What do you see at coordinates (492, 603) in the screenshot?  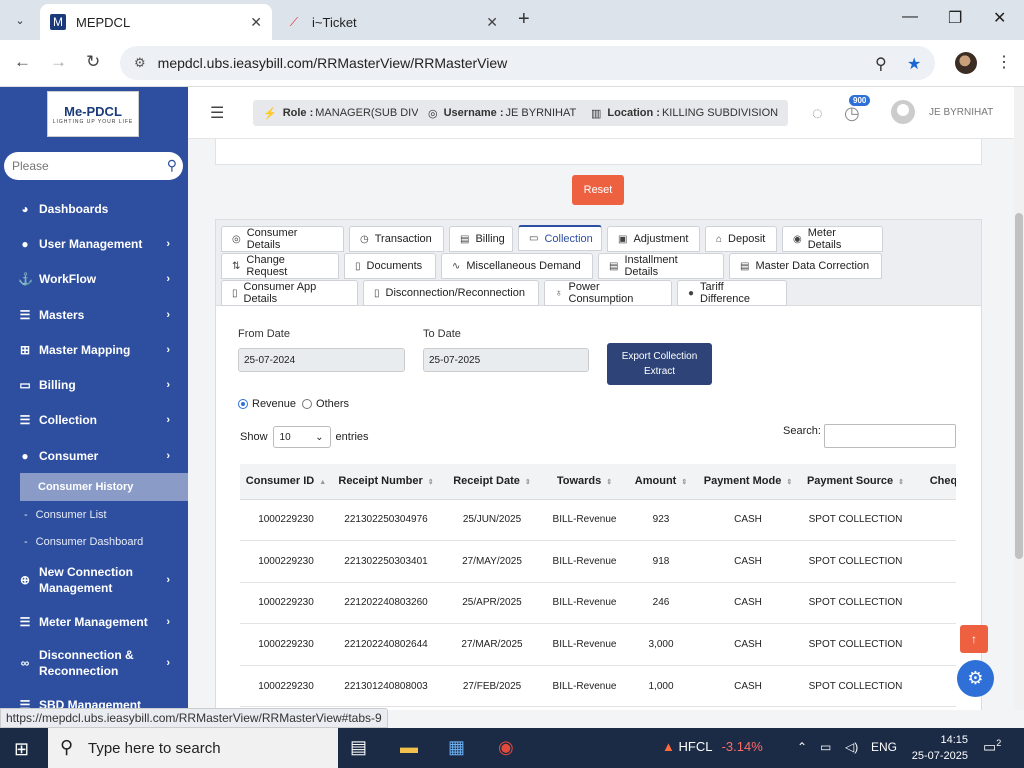 I see `table-cell: 25/APR/2025` at bounding box center [492, 603].